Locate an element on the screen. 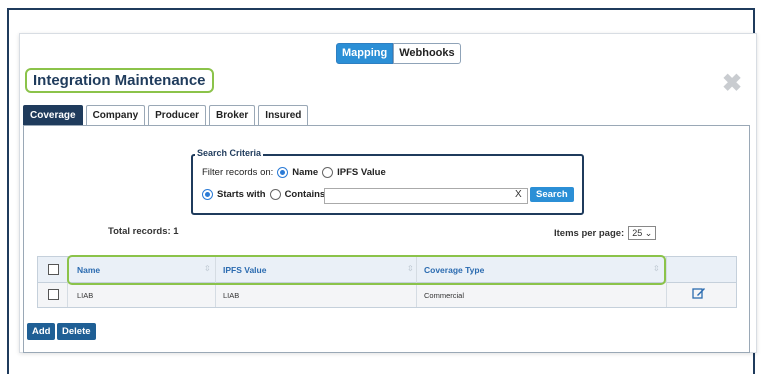 The height and width of the screenshot is (375, 762). search-button: Search is located at coordinates (552, 194).